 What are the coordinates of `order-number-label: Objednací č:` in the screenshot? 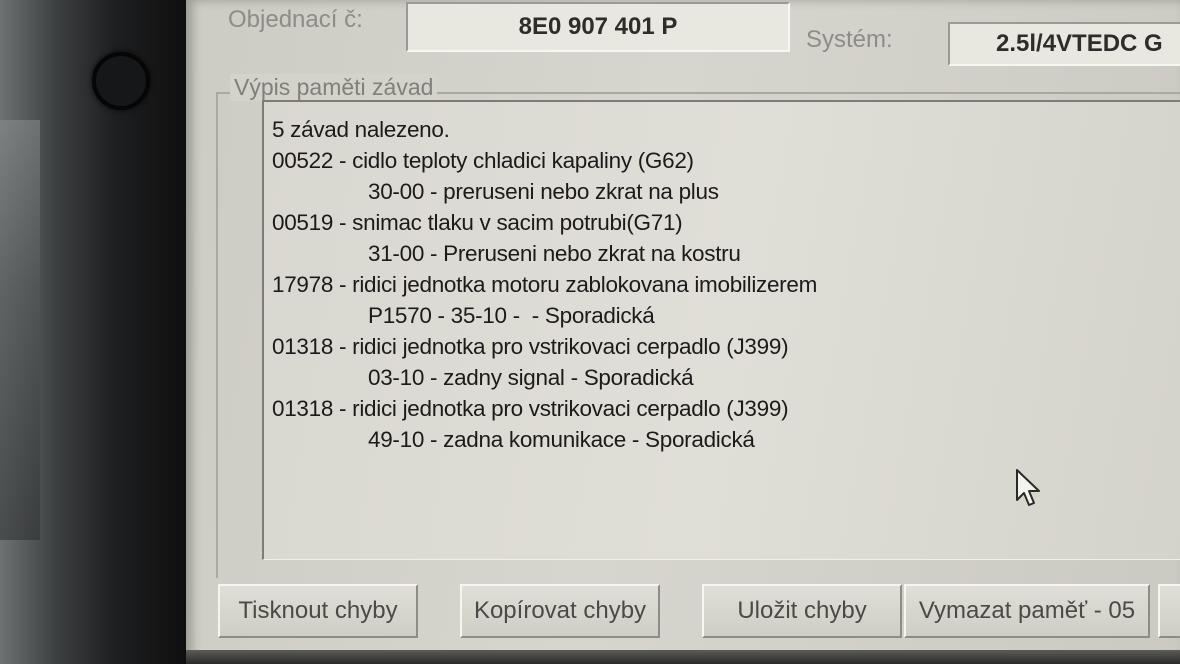 It's located at (295, 19).